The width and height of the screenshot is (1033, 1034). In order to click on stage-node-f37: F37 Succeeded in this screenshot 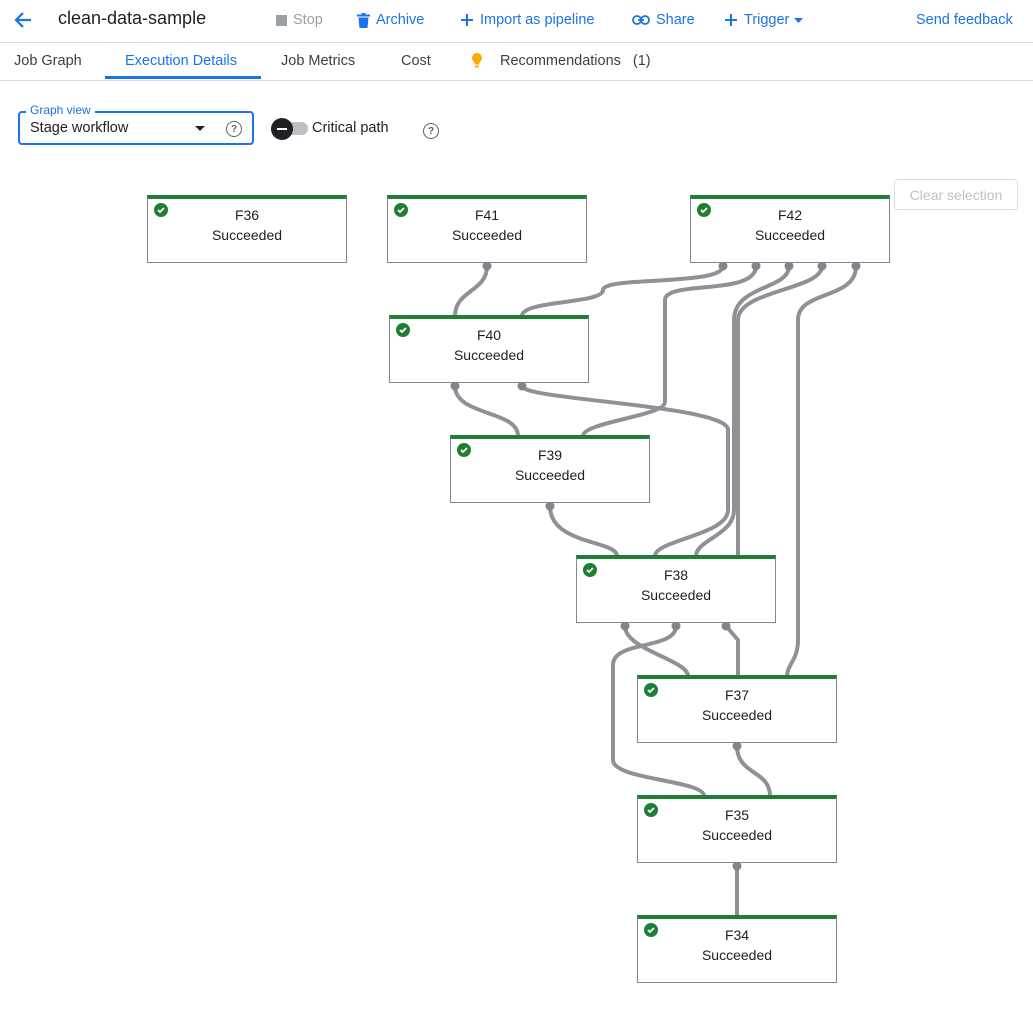, I will do `click(737, 709)`.